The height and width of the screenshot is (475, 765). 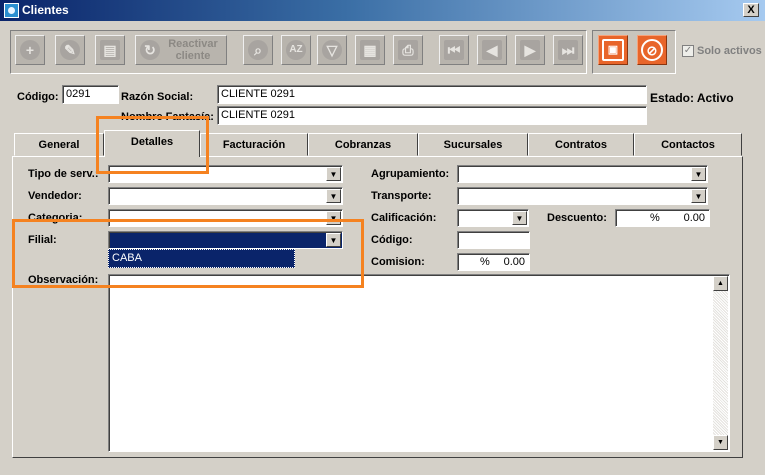 I want to click on last-icon: ⏭, so click(x=568, y=50).